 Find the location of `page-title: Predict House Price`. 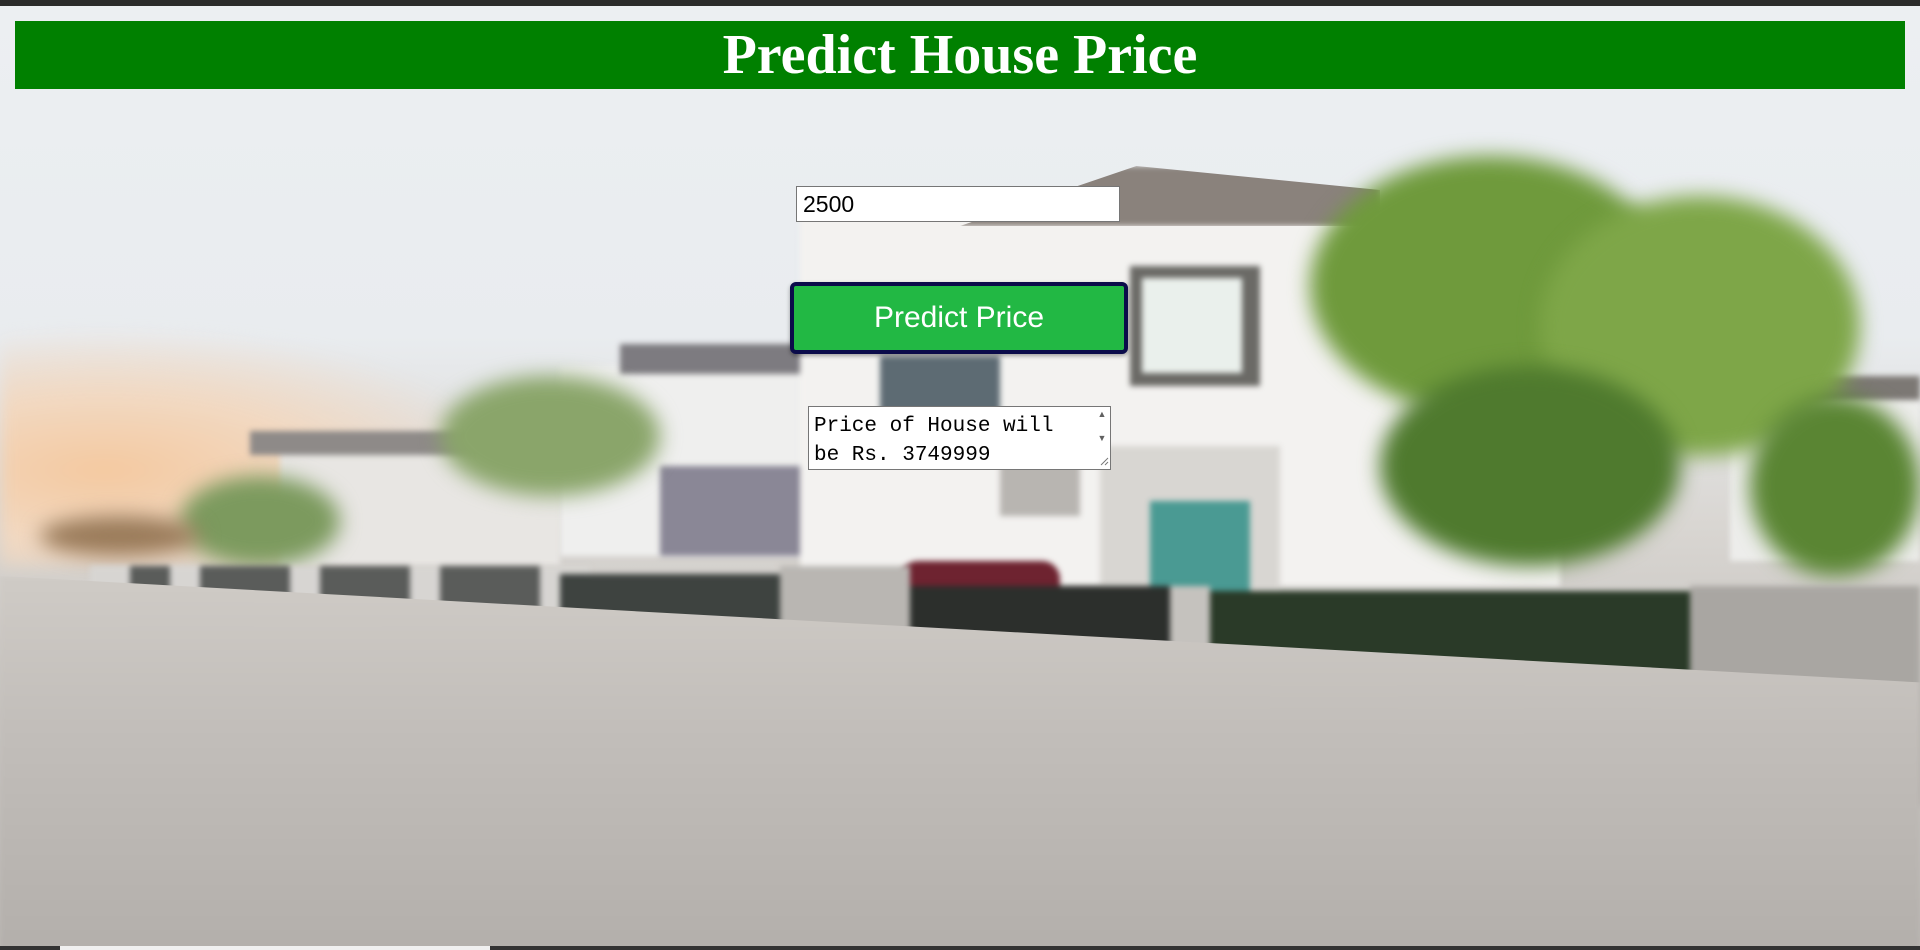

page-title: Predict House Price is located at coordinates (960, 55).